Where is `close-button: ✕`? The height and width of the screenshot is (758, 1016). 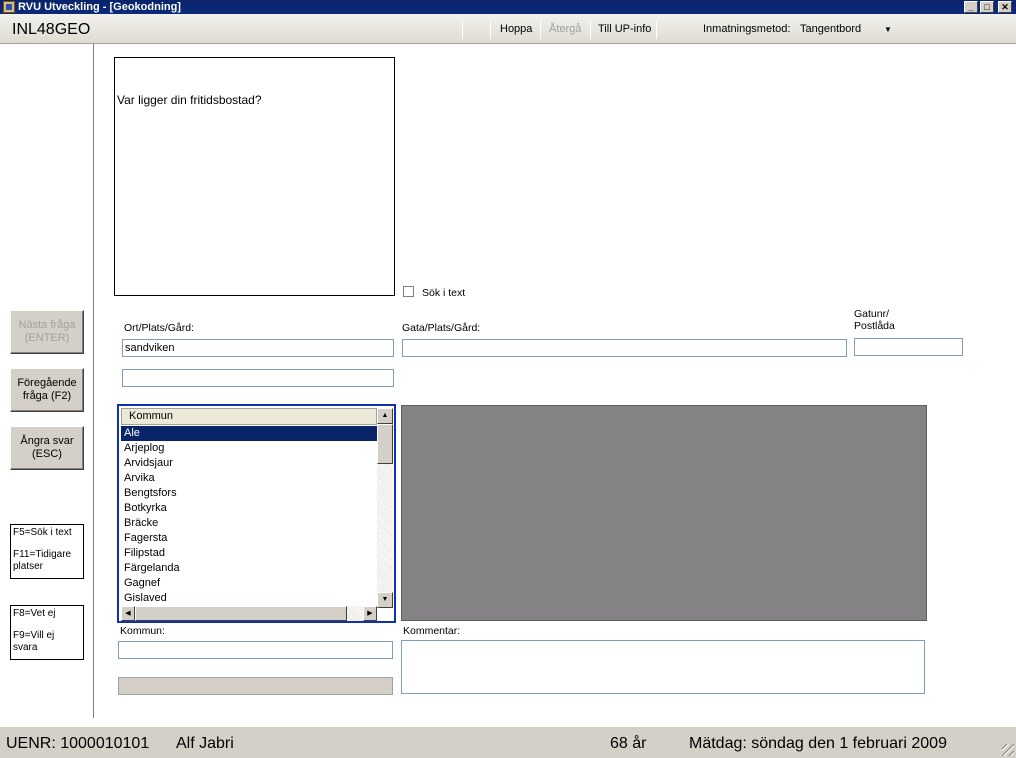
close-button: ✕ is located at coordinates (1005, 7).